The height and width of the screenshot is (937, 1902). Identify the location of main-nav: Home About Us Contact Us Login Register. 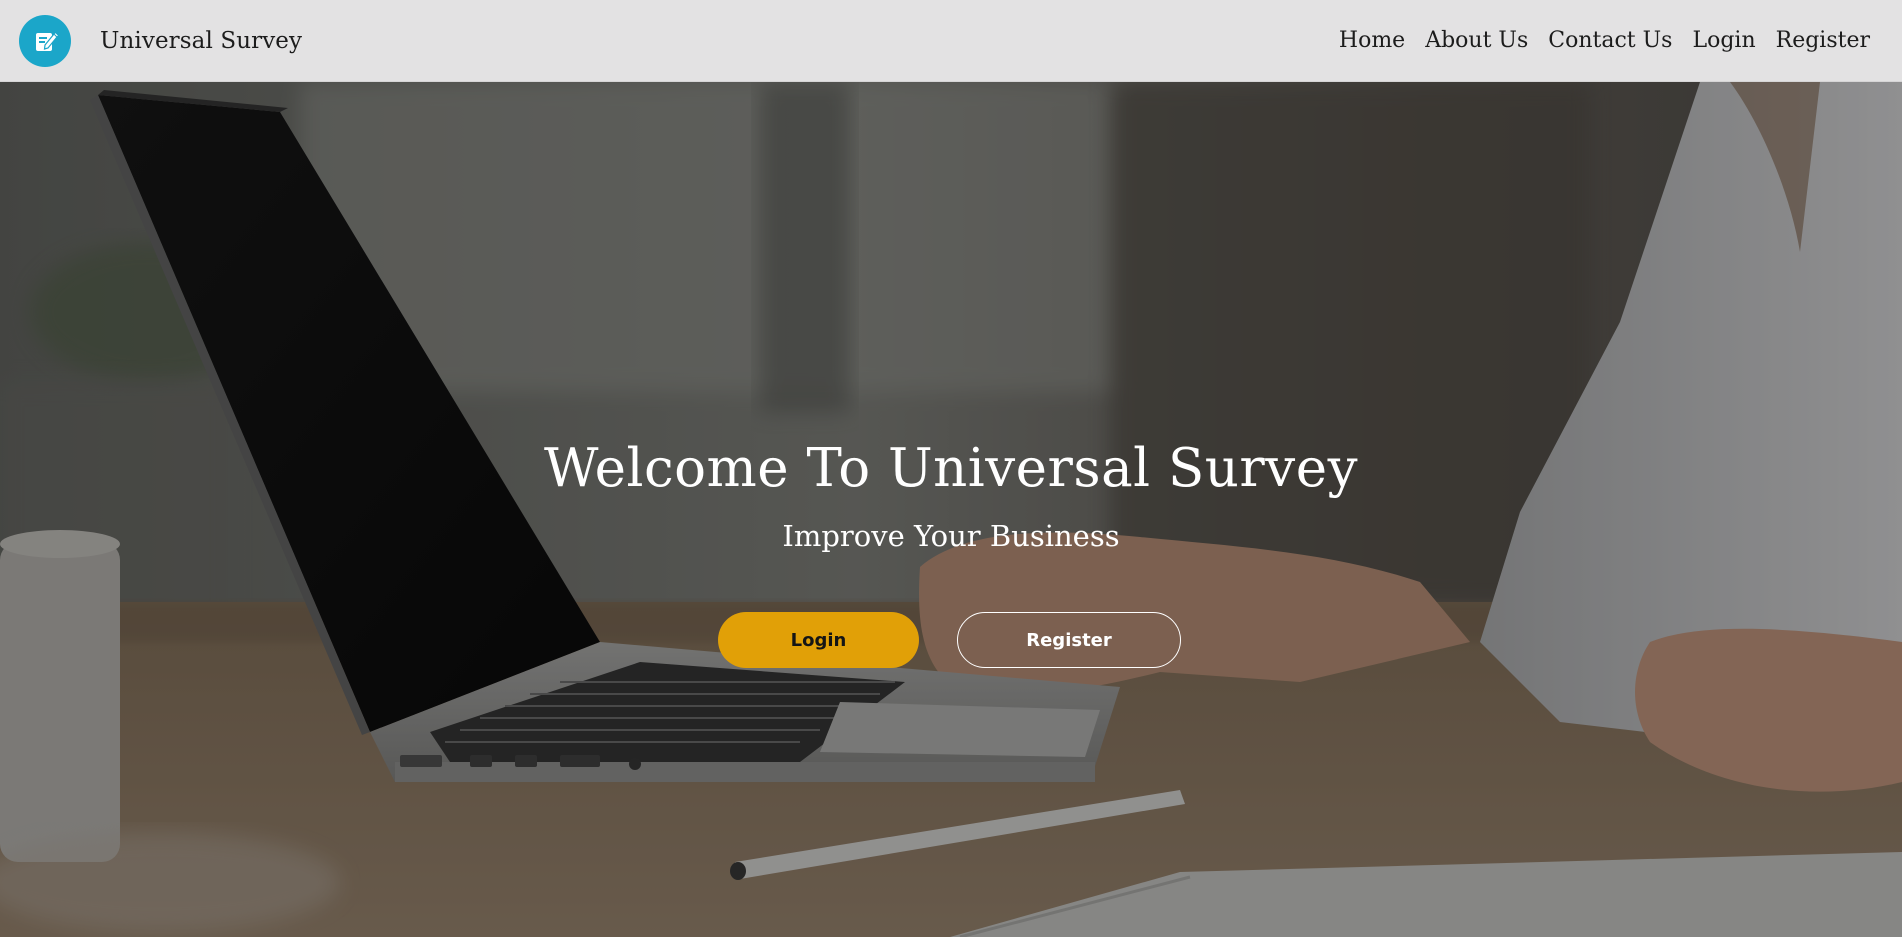
(1604, 40).